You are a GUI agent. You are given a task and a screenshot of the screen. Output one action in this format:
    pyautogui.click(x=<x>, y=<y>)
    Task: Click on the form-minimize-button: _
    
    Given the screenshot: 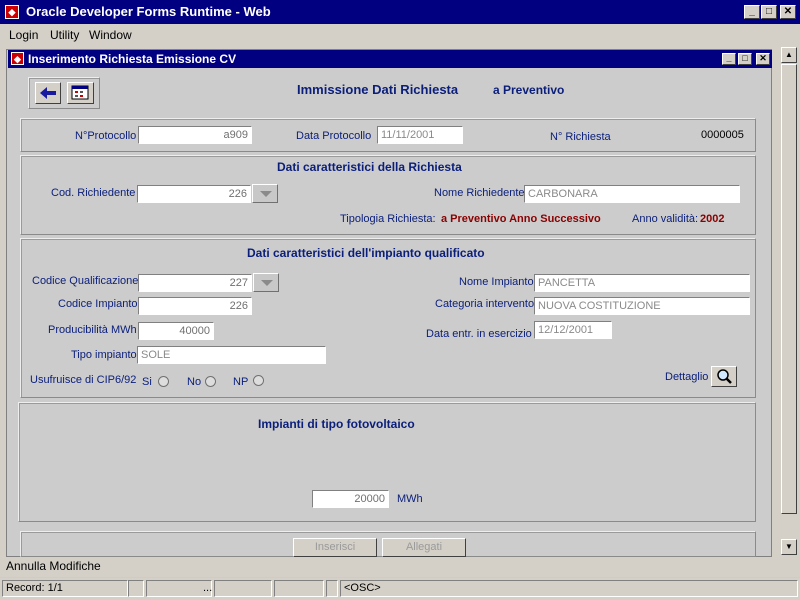 What is the action you would take?
    pyautogui.click(x=729, y=59)
    